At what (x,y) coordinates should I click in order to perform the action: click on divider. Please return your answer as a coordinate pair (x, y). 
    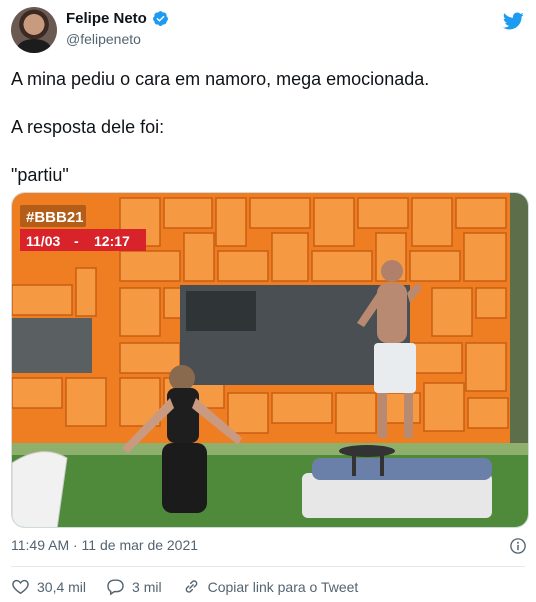
    Looking at the image, I should click on (268, 566).